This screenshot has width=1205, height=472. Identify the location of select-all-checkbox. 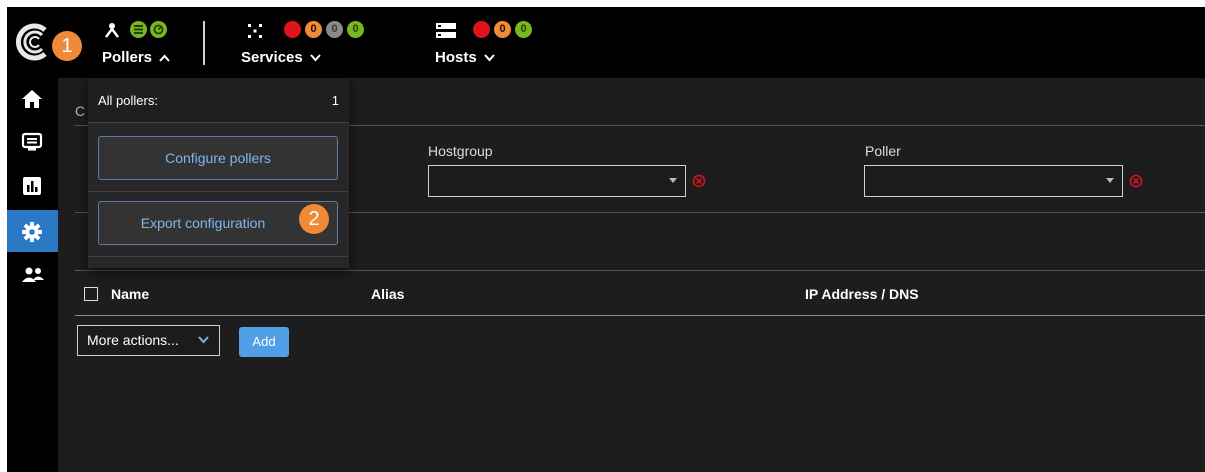
(91, 294).